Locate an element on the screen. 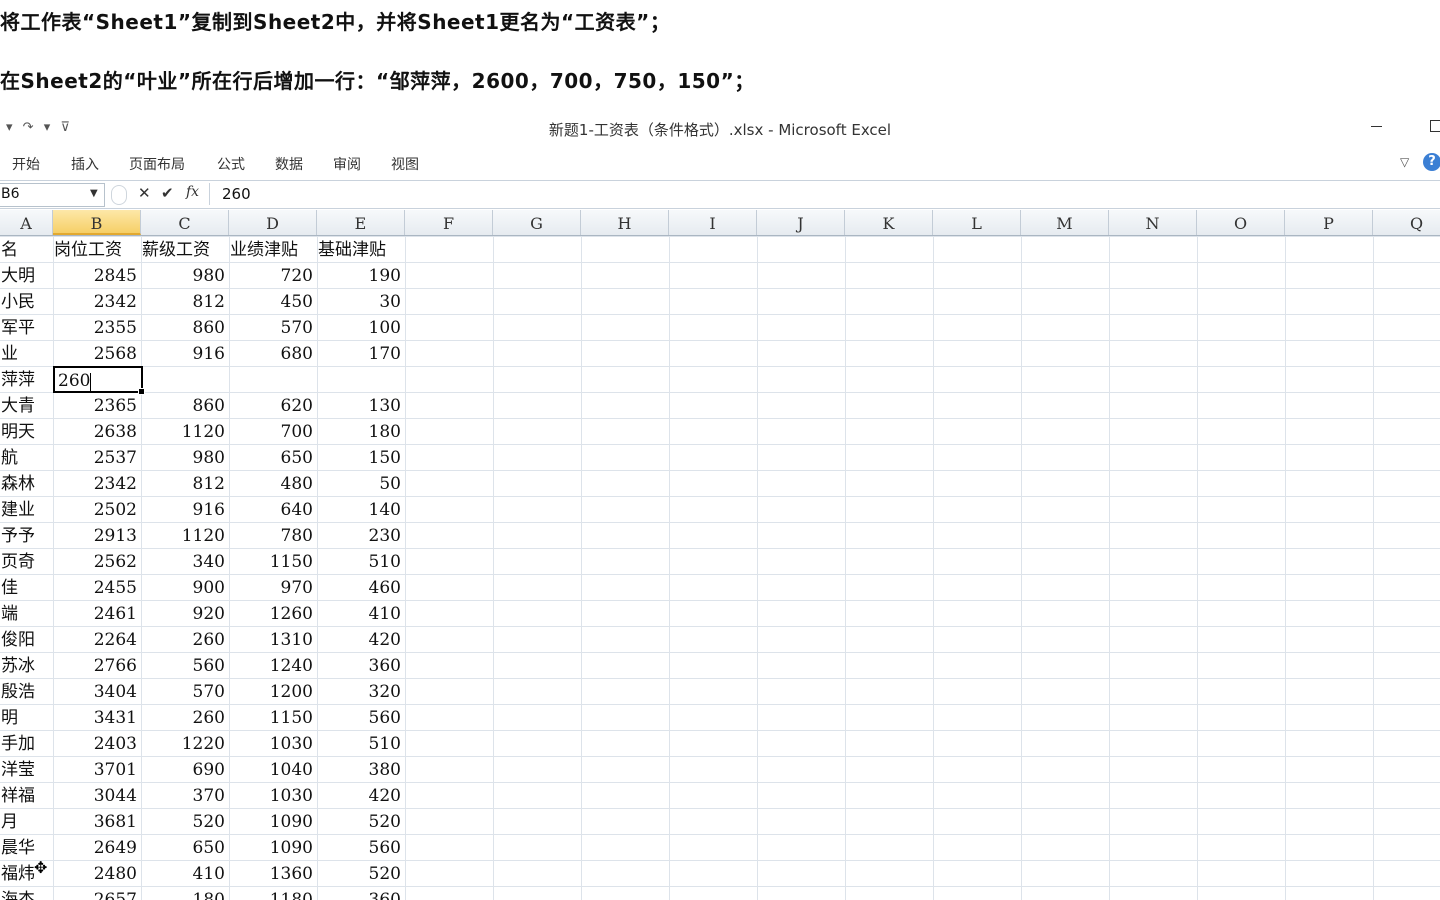 The width and height of the screenshot is (1440, 900). cell-a-22: 祥福 is located at coordinates (26, 795).